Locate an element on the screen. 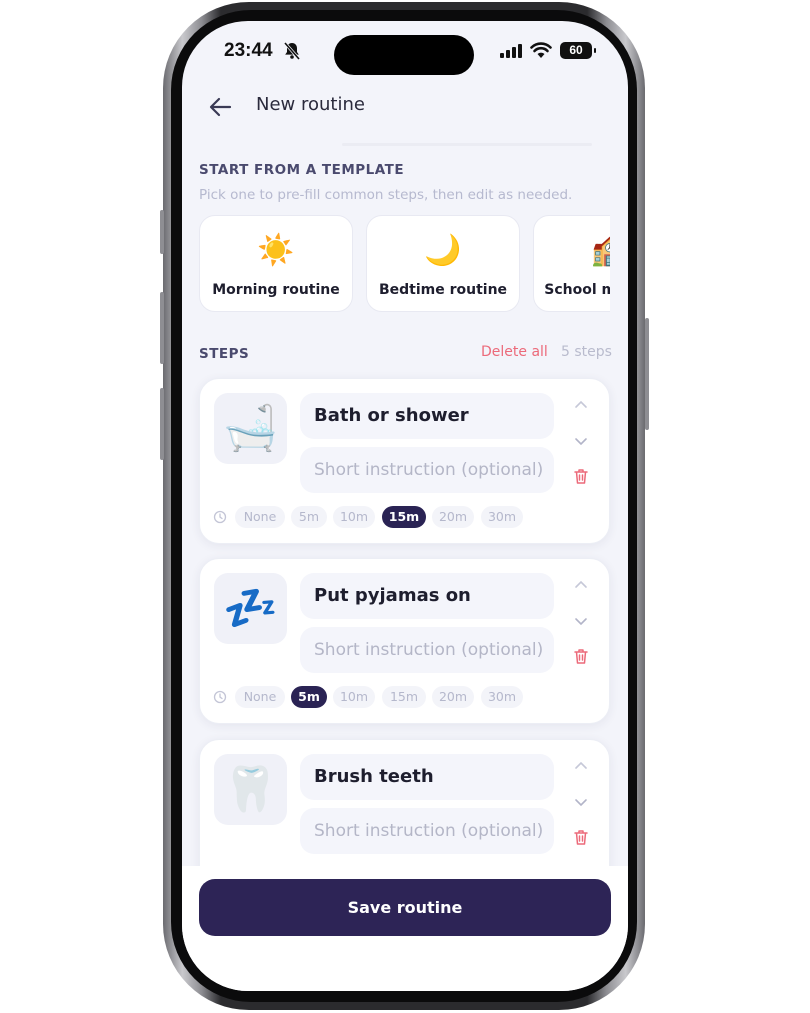  header-divider is located at coordinates (467, 144).